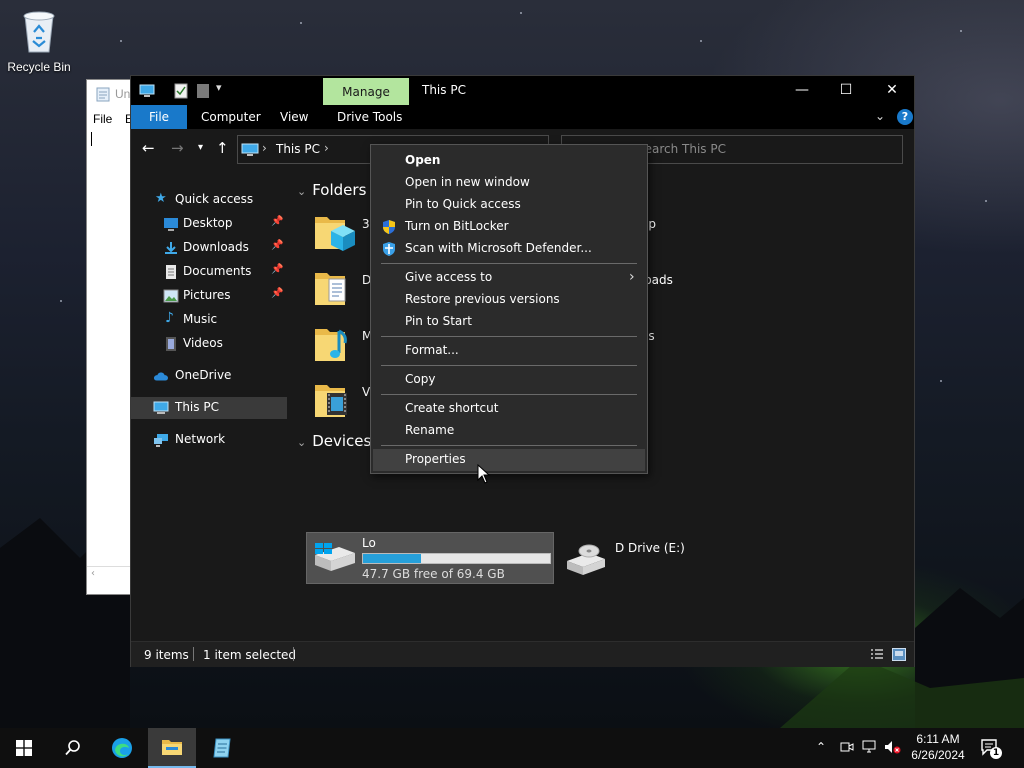 This screenshot has height=768, width=1024. Describe the element at coordinates (821, 747) in the screenshot. I see `show-hidden-icons-icon: ⌃` at that location.